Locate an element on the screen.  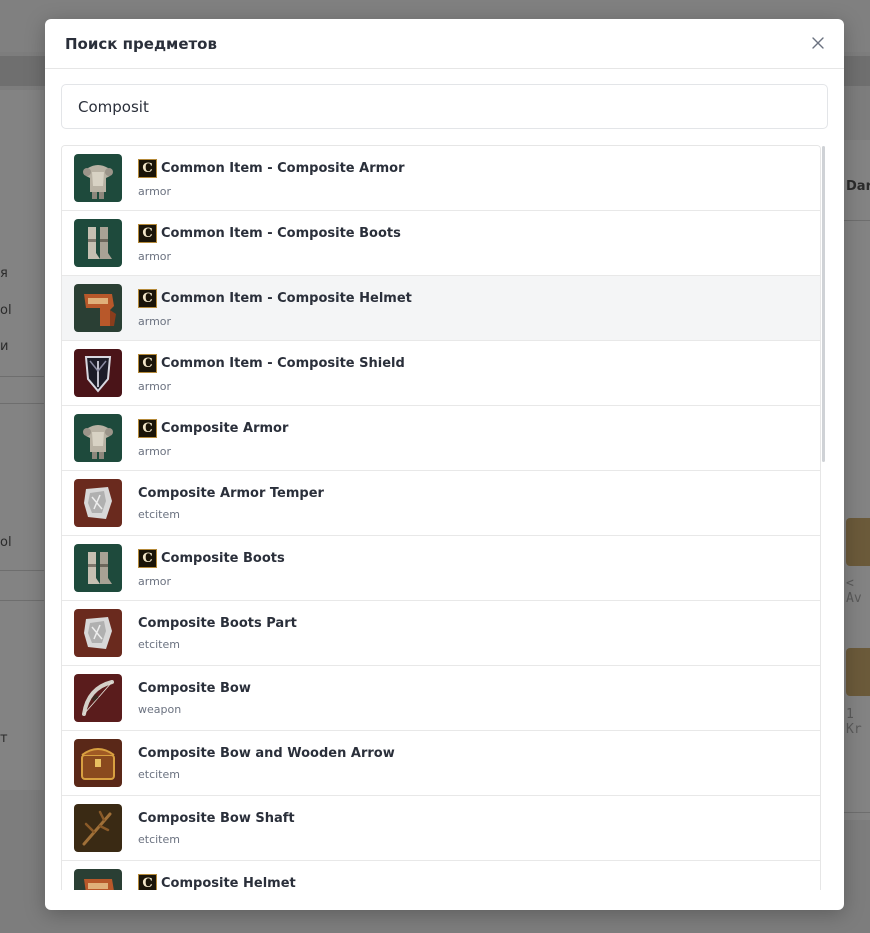
result-item: C Common Item - Composite Boots armor is located at coordinates (441, 243).